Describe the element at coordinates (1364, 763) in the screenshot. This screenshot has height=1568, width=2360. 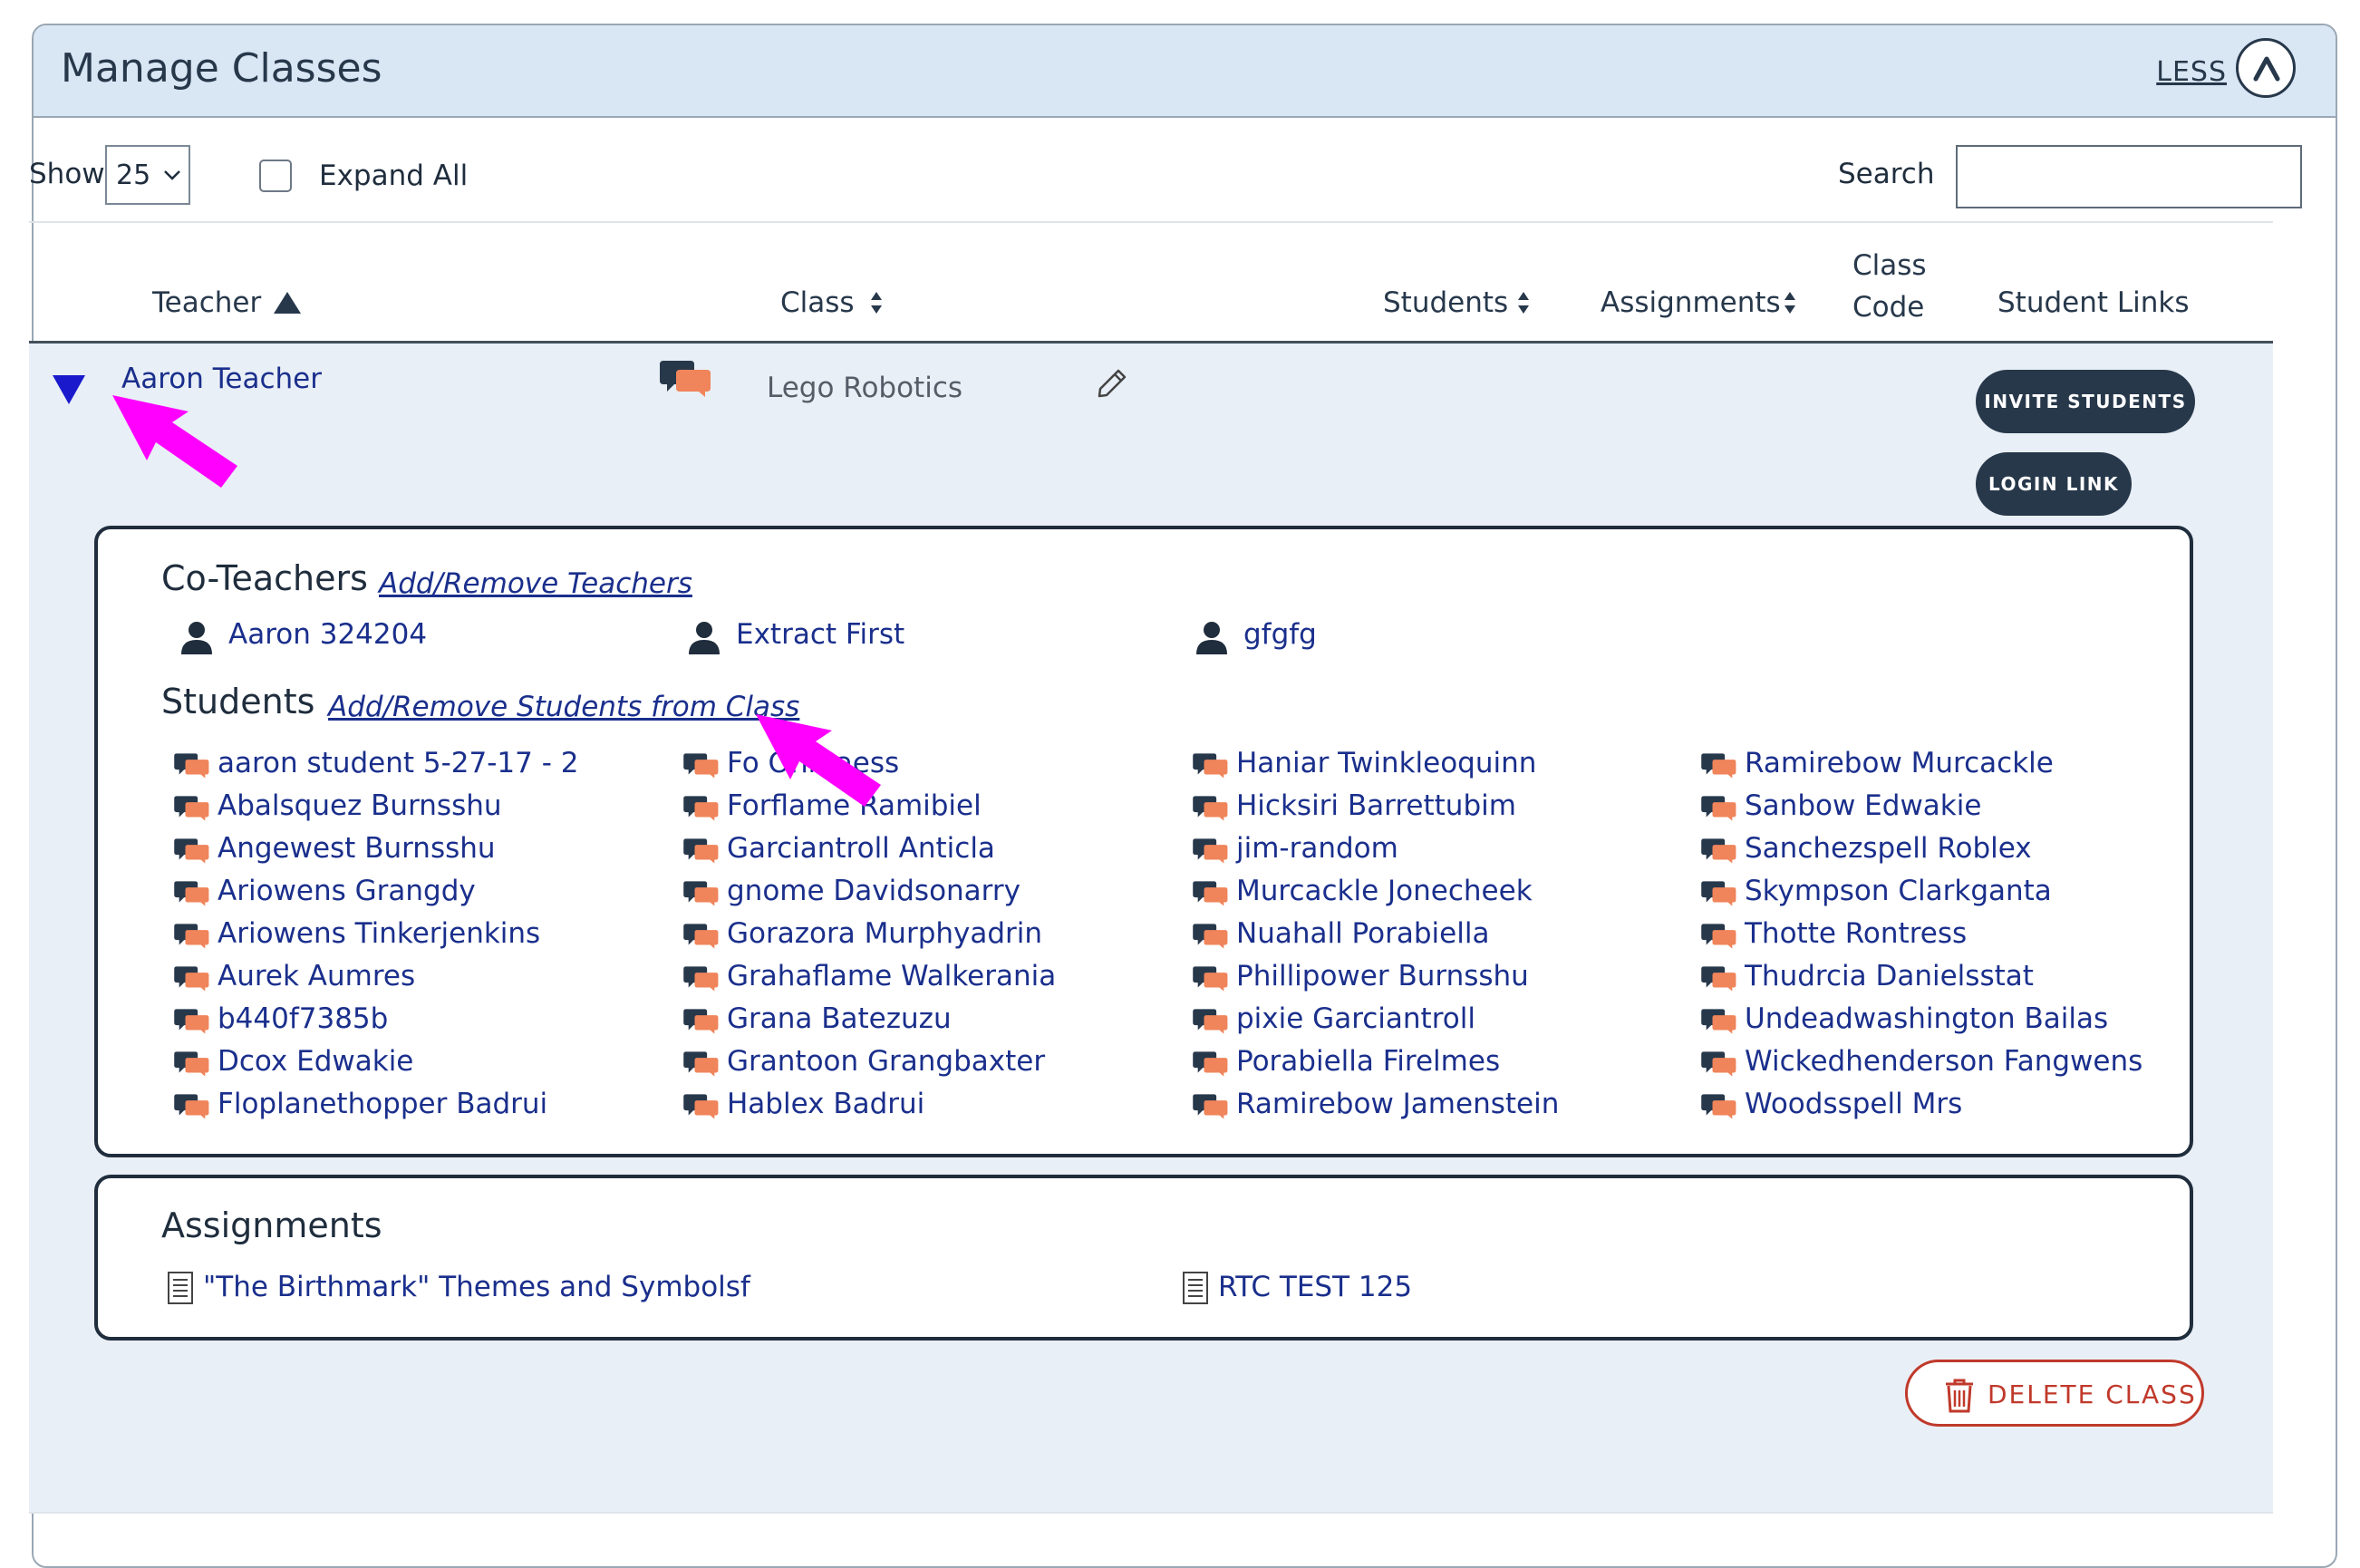
I see `student-item: Haniar Twinkleoquinn` at that location.